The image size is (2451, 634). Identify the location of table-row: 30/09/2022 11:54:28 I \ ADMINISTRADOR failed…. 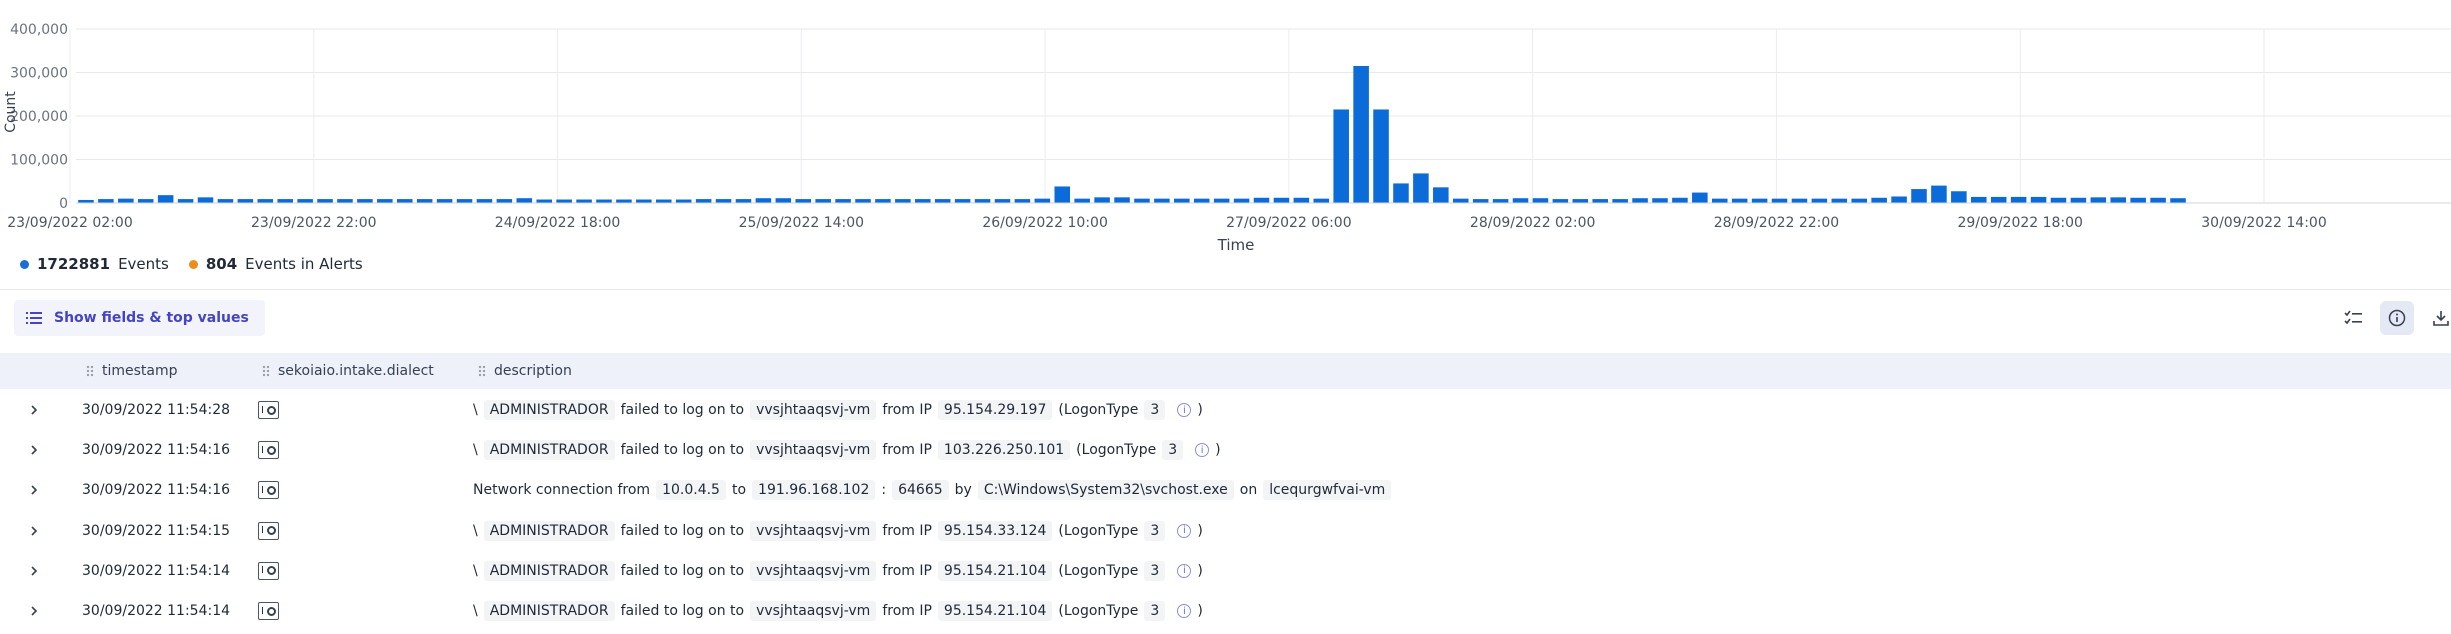
(1225, 410).